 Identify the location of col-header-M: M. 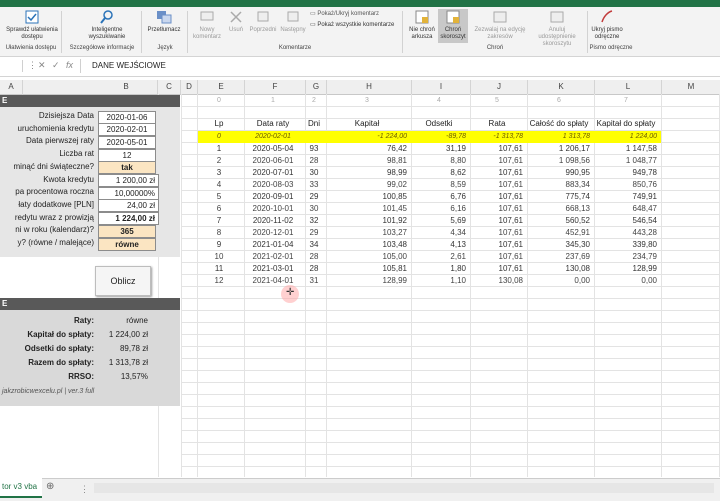
(691, 87).